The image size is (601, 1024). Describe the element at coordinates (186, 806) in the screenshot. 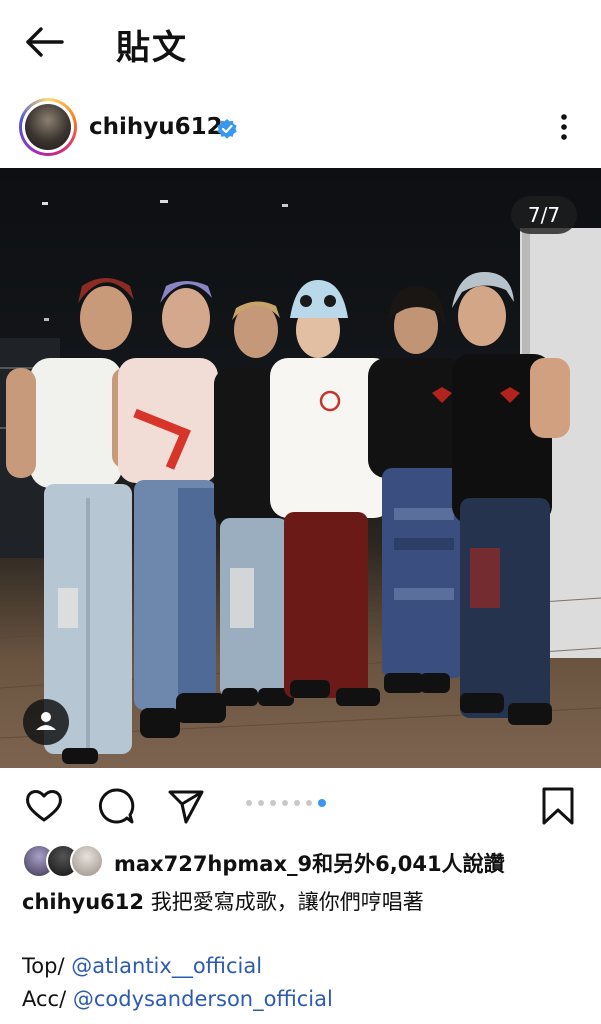

I see `send-icon` at that location.